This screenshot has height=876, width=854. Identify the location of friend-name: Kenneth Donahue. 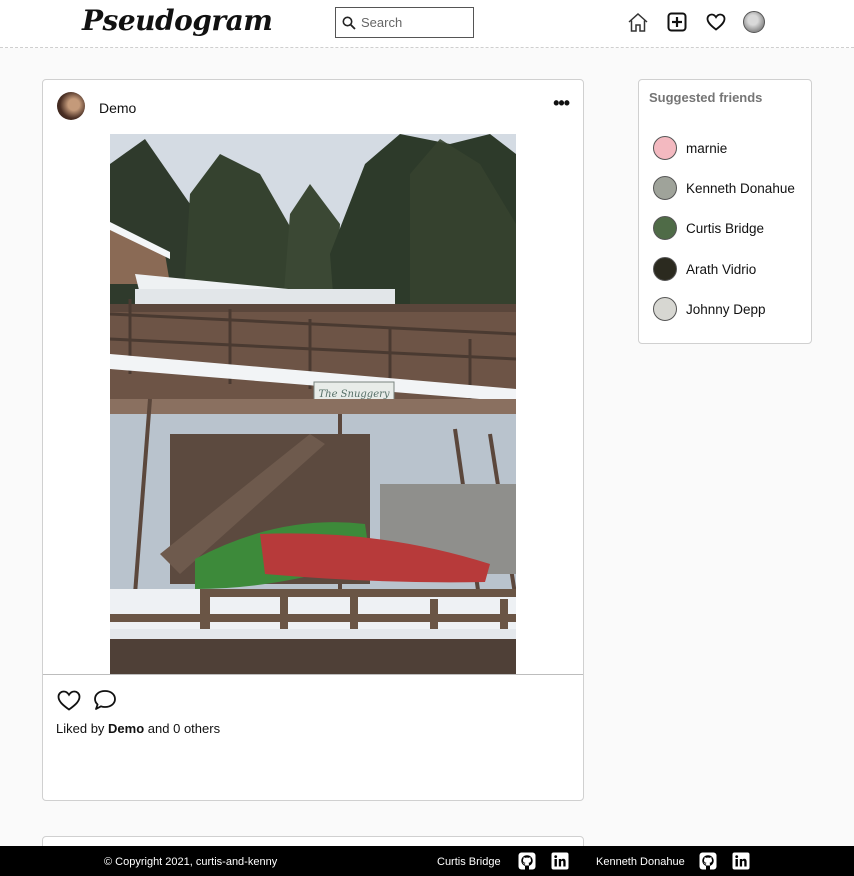
(740, 188).